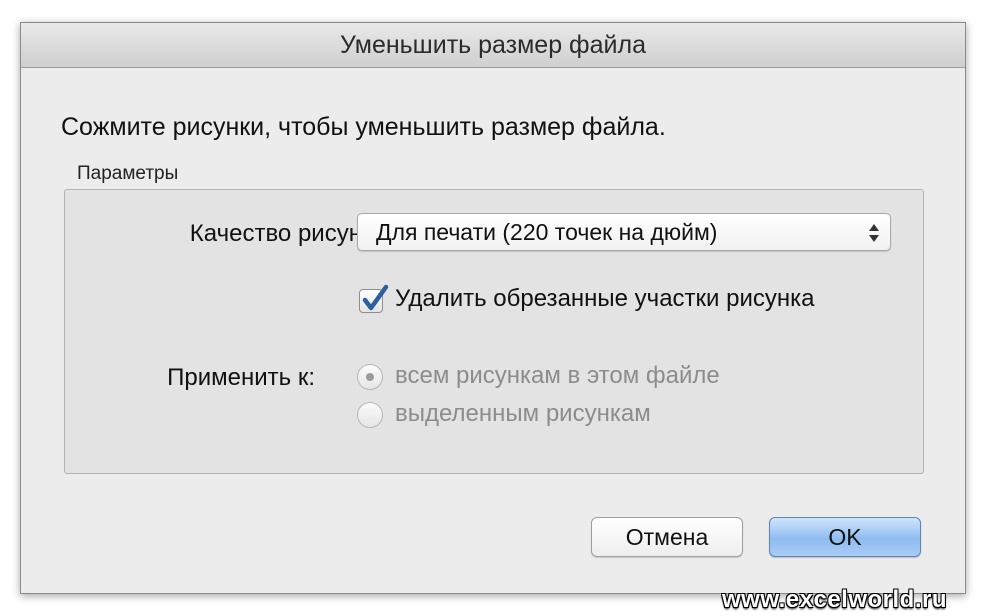 This screenshot has height=616, width=982. I want to click on radio-selected-dot-icon, so click(370, 377).